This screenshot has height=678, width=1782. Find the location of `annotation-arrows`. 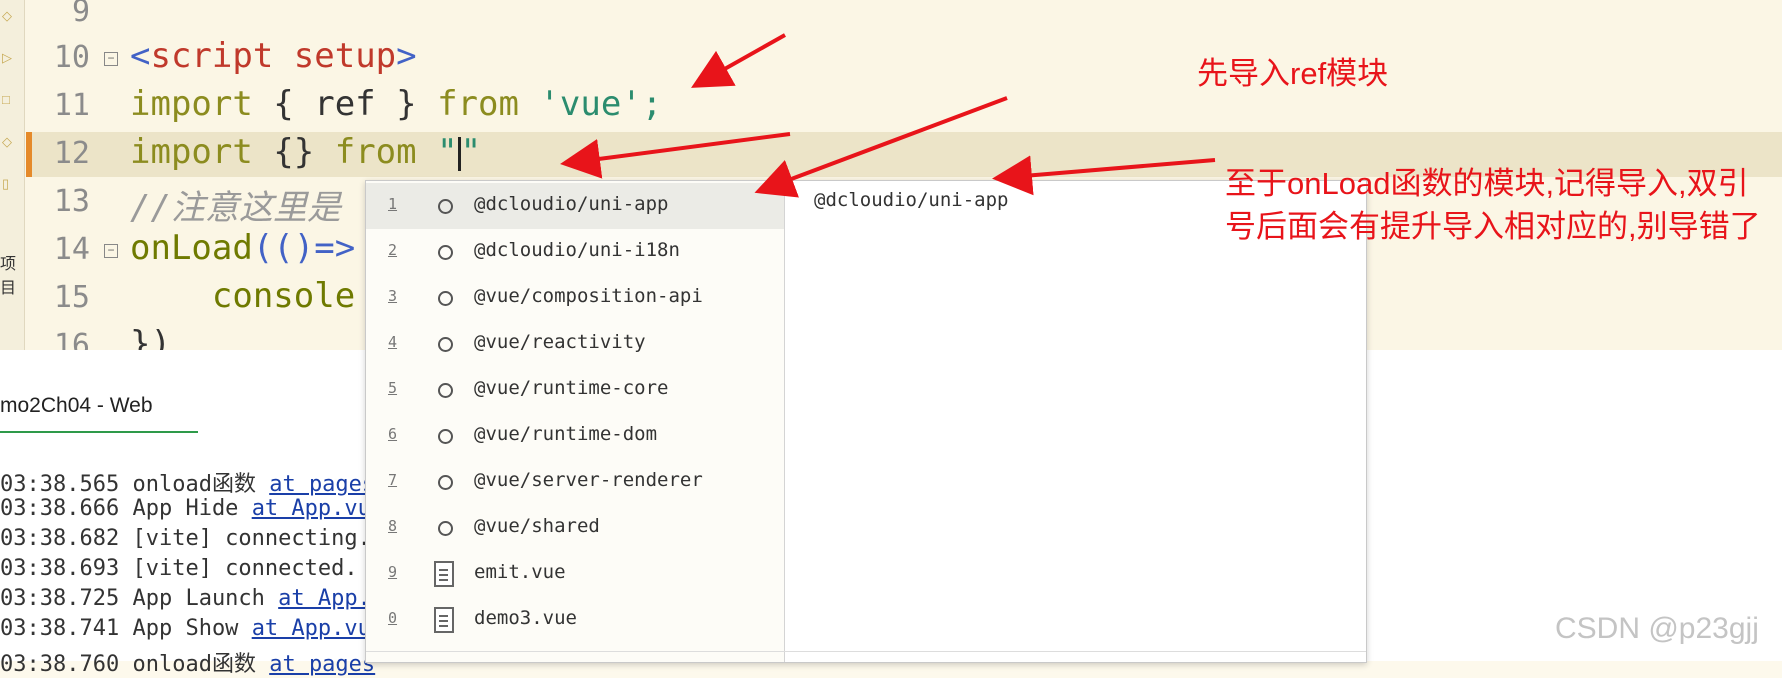

annotation-arrows is located at coordinates (888, 115).